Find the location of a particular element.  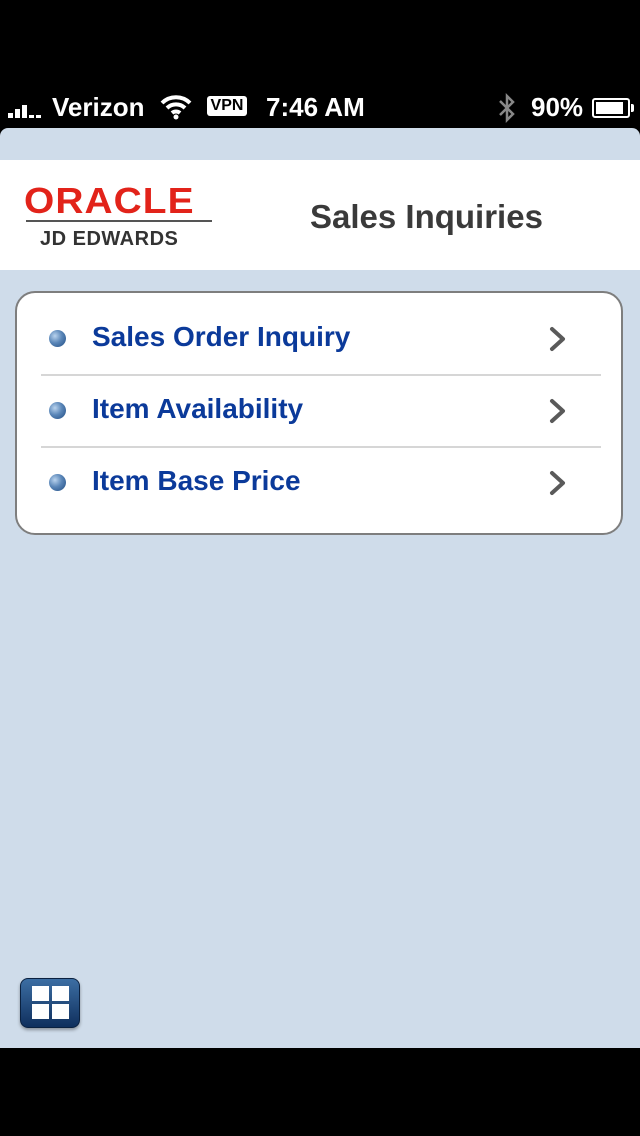

header-bar: ORACLE JD EDWARDS Sales Inquiries is located at coordinates (320, 215).